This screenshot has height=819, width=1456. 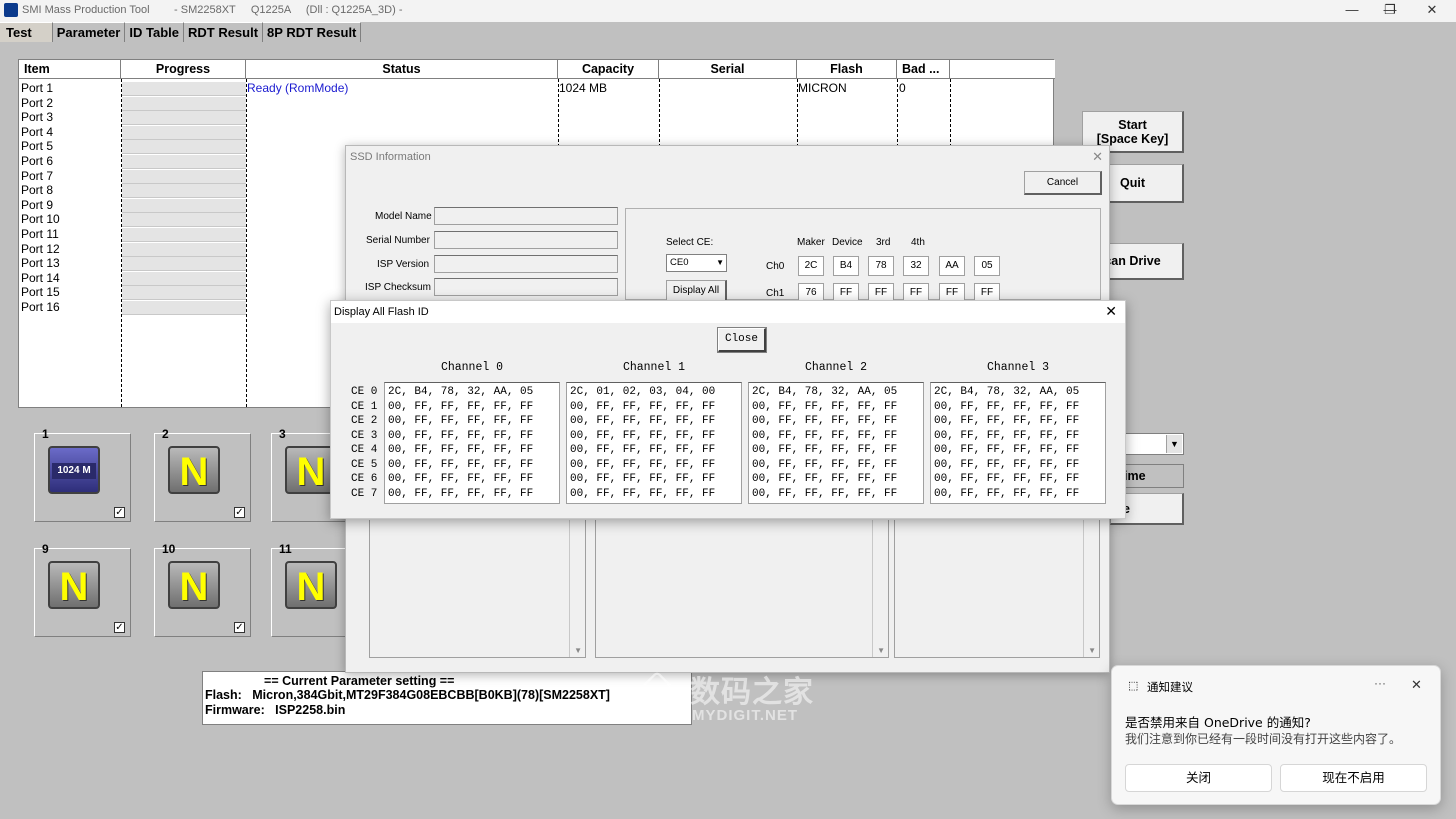 What do you see at coordinates (1198, 778) in the screenshot?
I see `notification-close-button: 关闭` at bounding box center [1198, 778].